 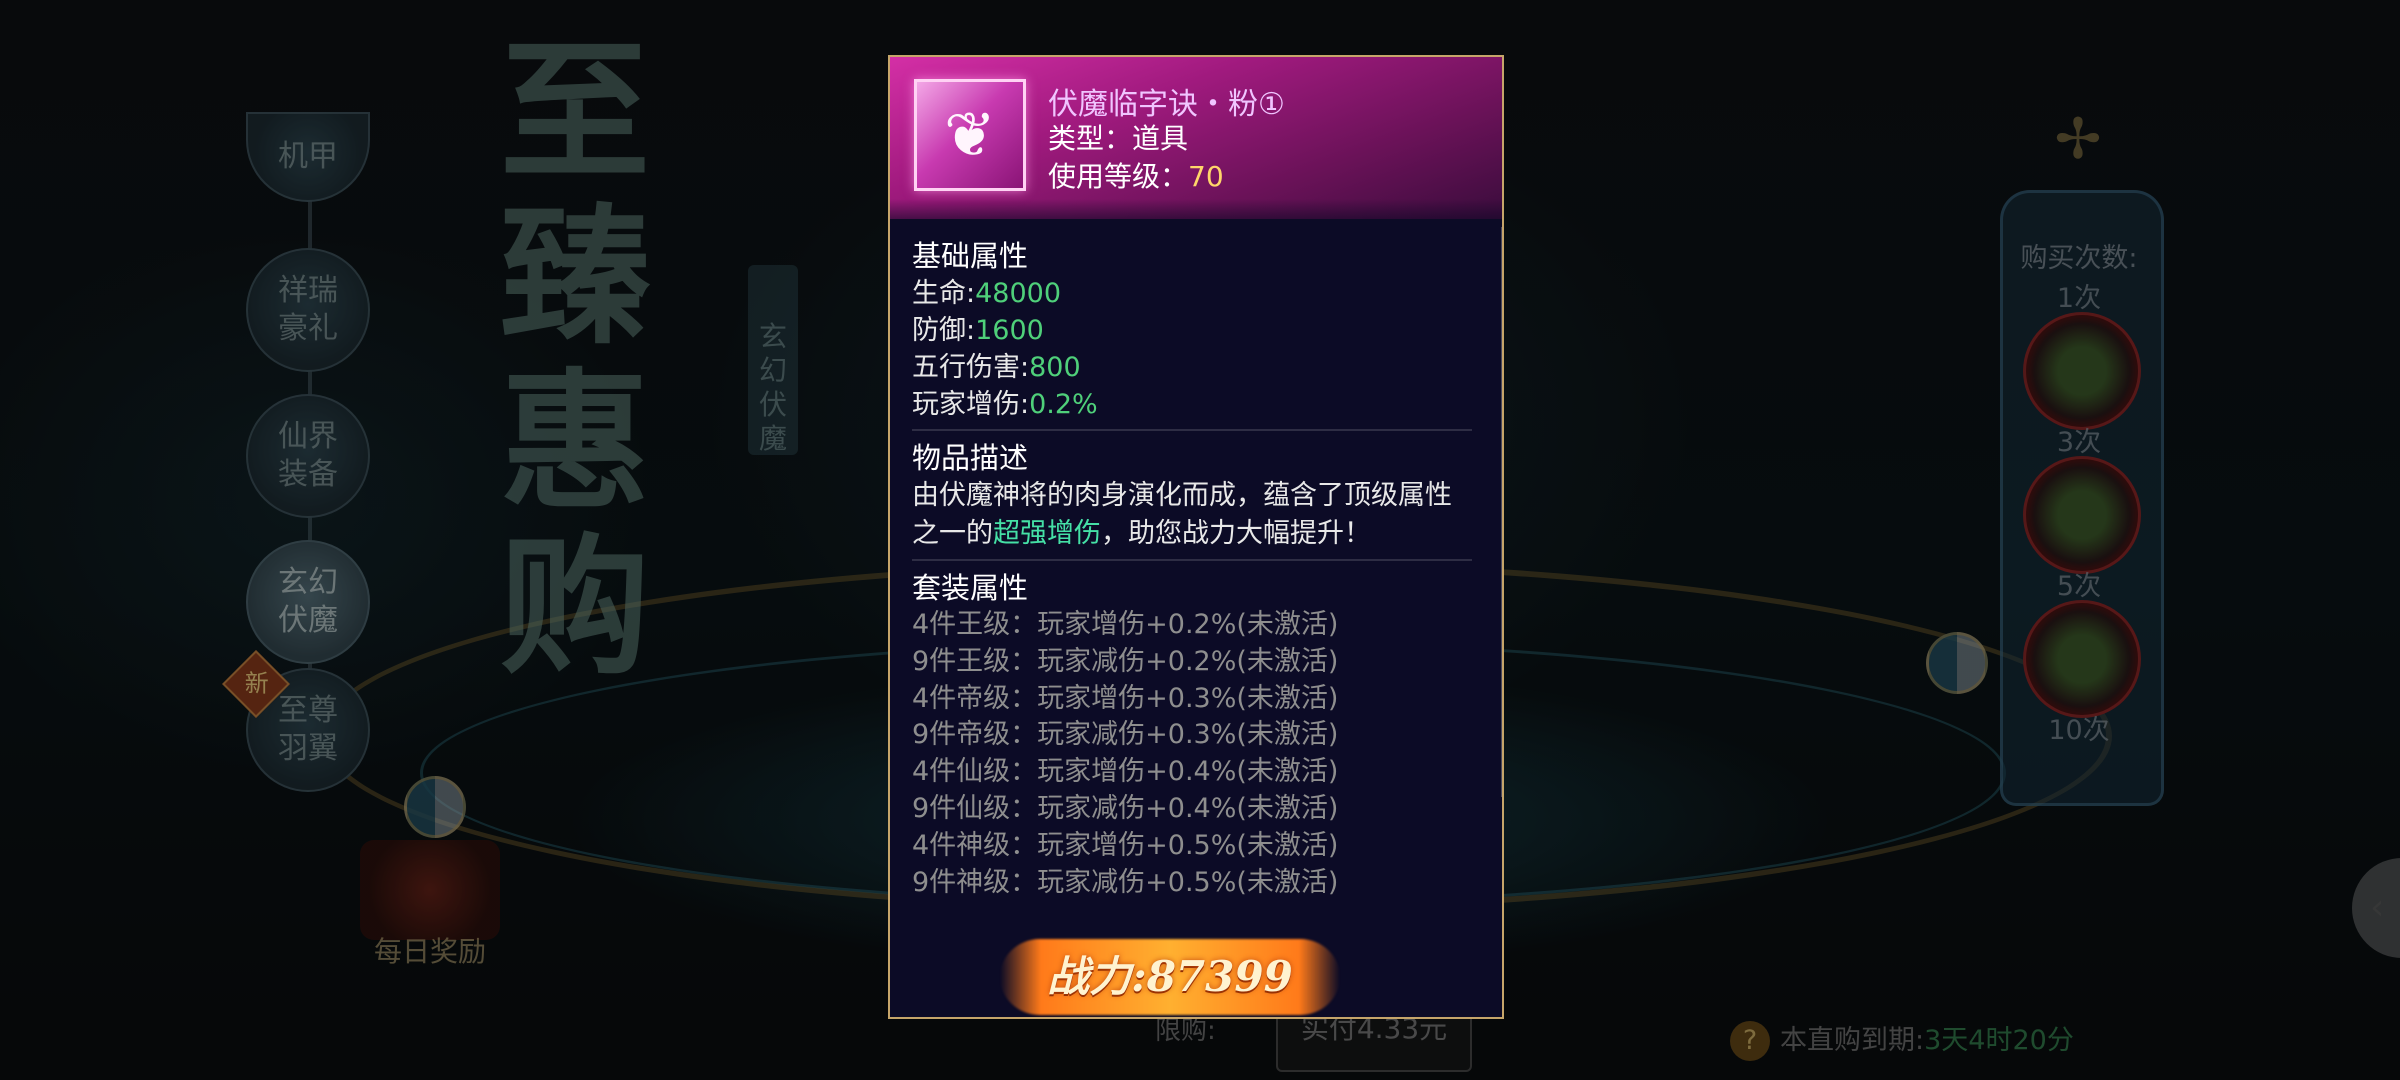 What do you see at coordinates (996, 367) in the screenshot?
I see `stat-row-element-damage: 五行伤害:800` at bounding box center [996, 367].